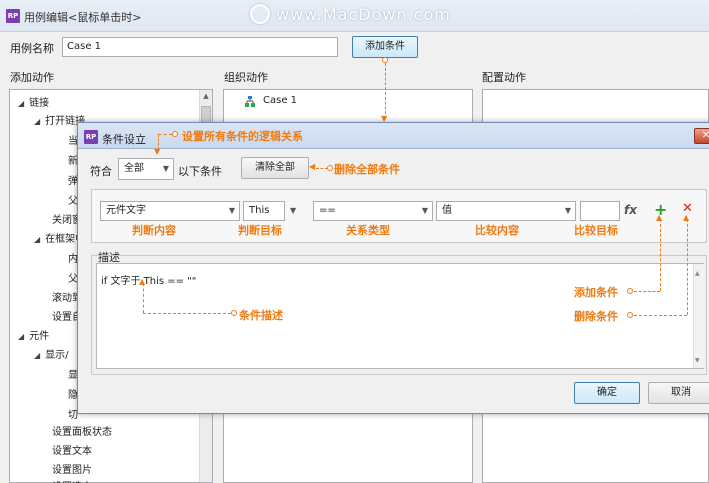 Image resolution: width=709 pixels, height=483 pixels. I want to click on window-title: 用例编辑<鼠标单击时>, so click(83, 17).